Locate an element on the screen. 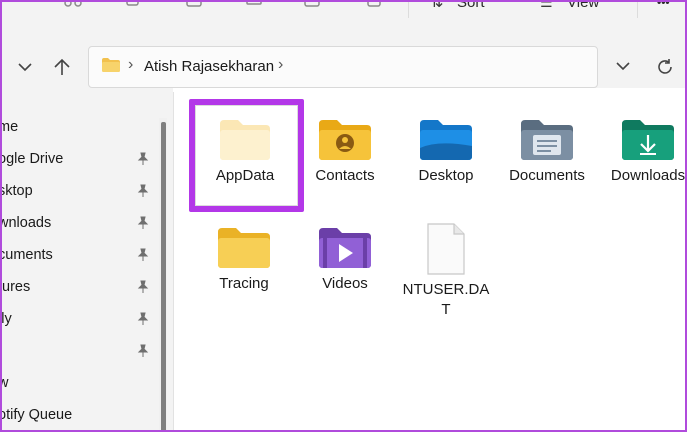 The width and height of the screenshot is (687, 432). file-item-appdata: AppData is located at coordinates (245, 151).